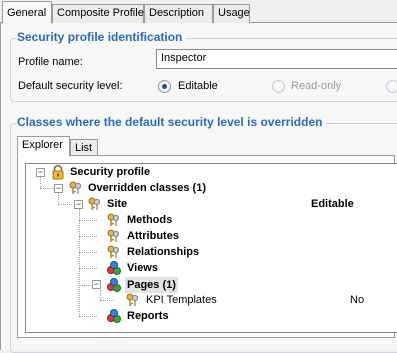  What do you see at coordinates (391, 86) in the screenshot?
I see `radio-third-option` at bounding box center [391, 86].